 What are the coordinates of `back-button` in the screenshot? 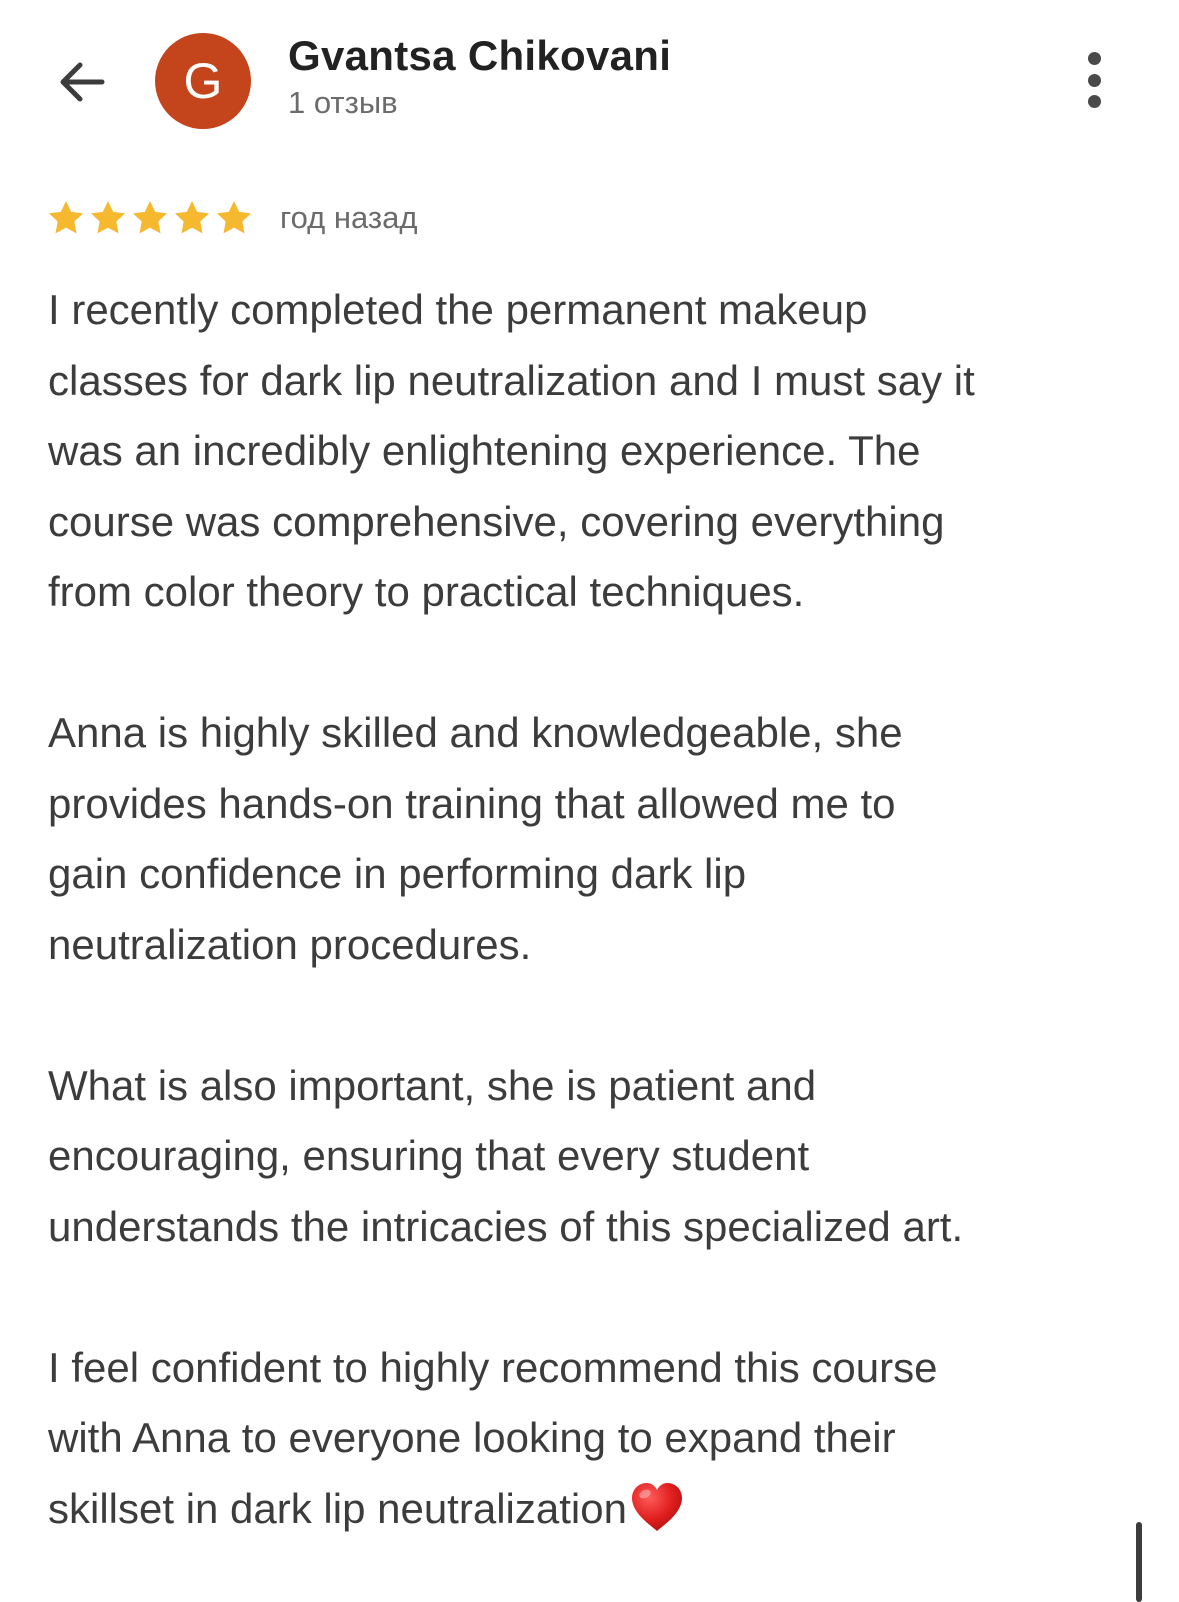 It's located at (82, 82).